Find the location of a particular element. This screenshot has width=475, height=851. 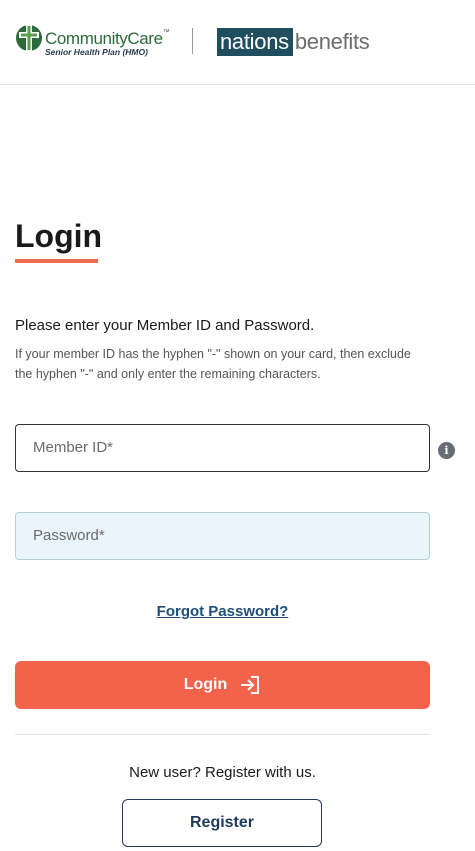

password-input: Password* is located at coordinates (222, 536).